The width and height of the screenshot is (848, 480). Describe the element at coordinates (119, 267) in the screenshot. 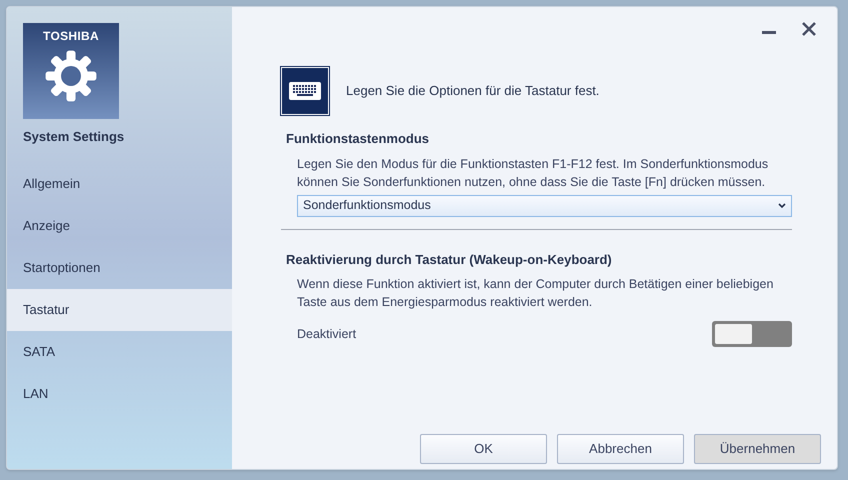

I see `sidebar-item: Startoptionen` at that location.